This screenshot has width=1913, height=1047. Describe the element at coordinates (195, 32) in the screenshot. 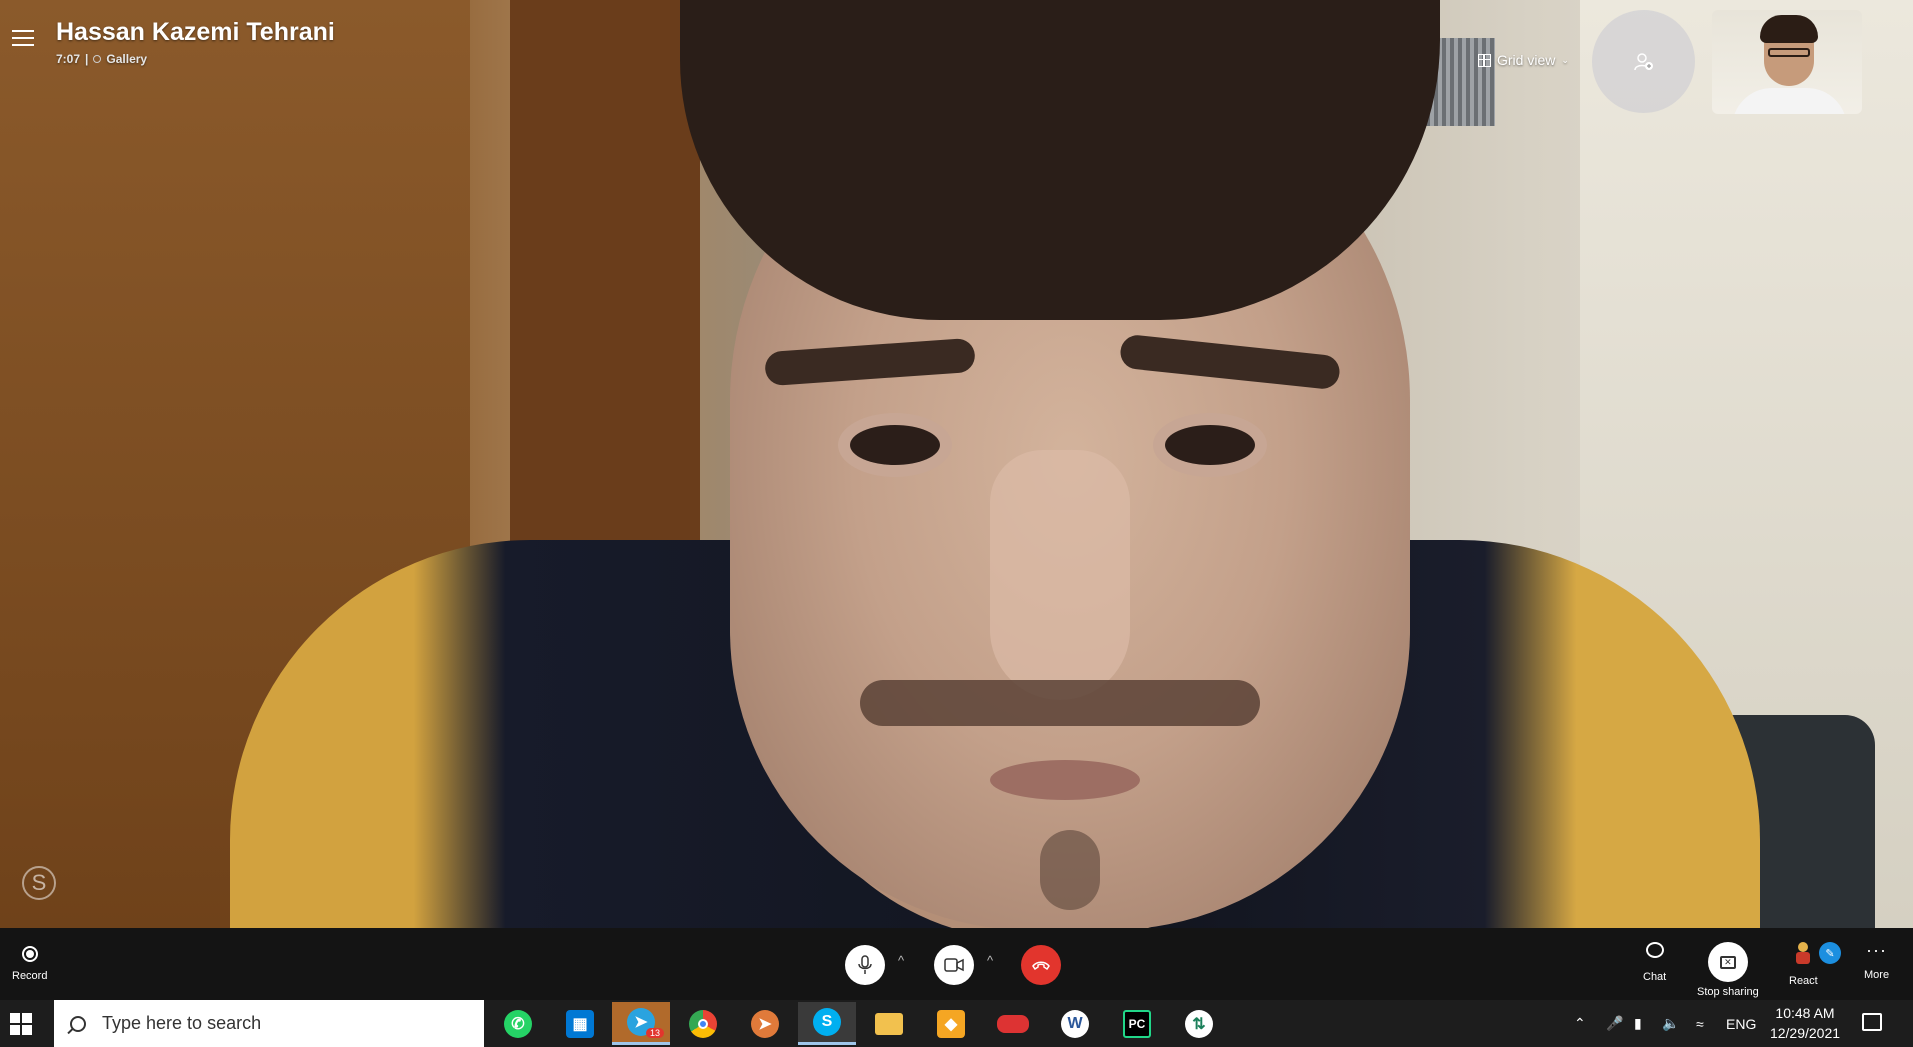

I see `call-title: Hassan Kazemi Tehrani` at that location.